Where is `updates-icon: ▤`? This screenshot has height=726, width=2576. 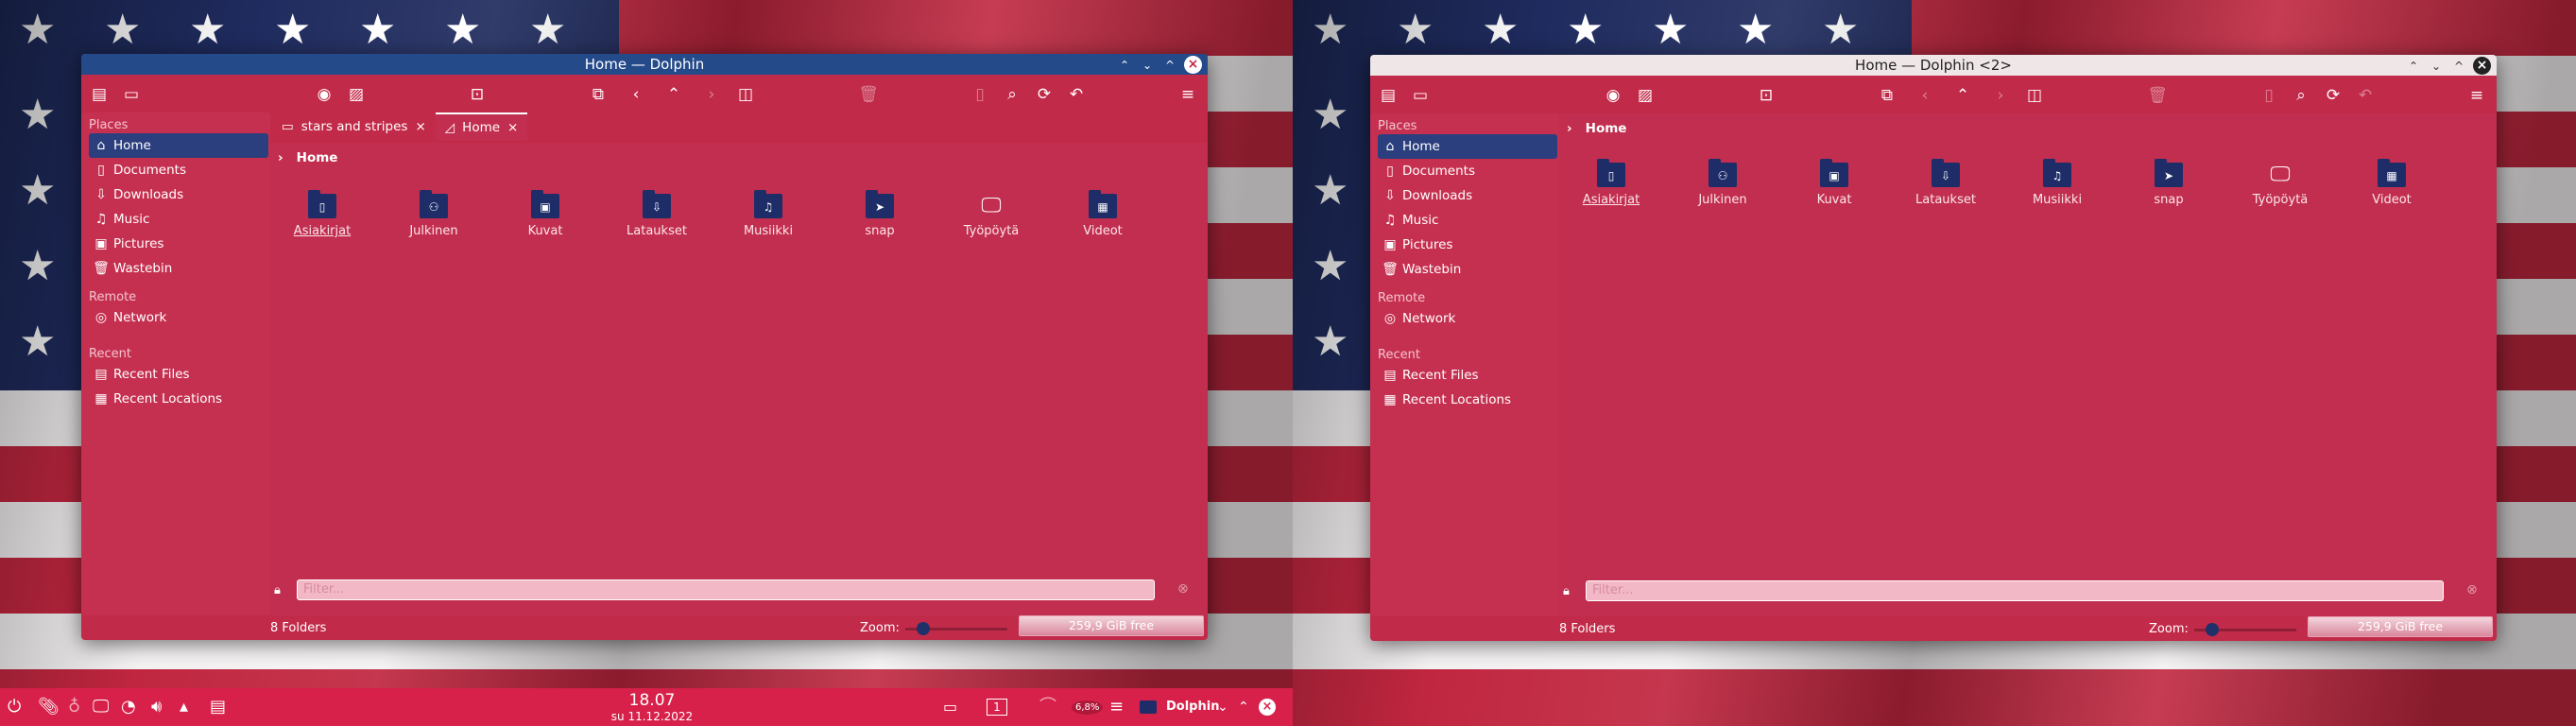
updates-icon: ▤ is located at coordinates (218, 707).